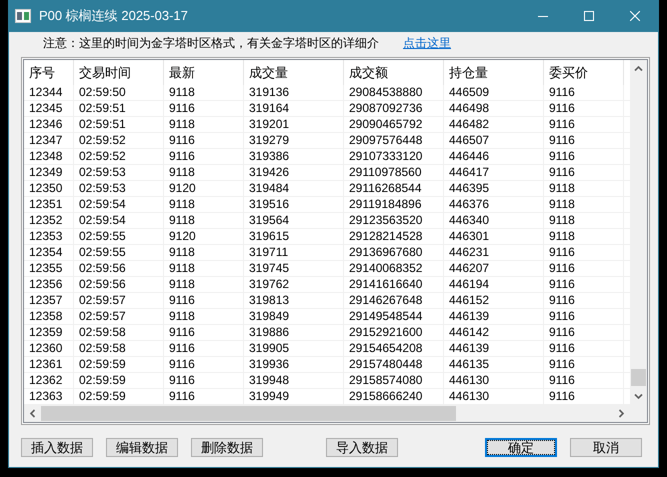 The height and width of the screenshot is (477, 667). I want to click on table-cell: 29136967680, so click(394, 252).